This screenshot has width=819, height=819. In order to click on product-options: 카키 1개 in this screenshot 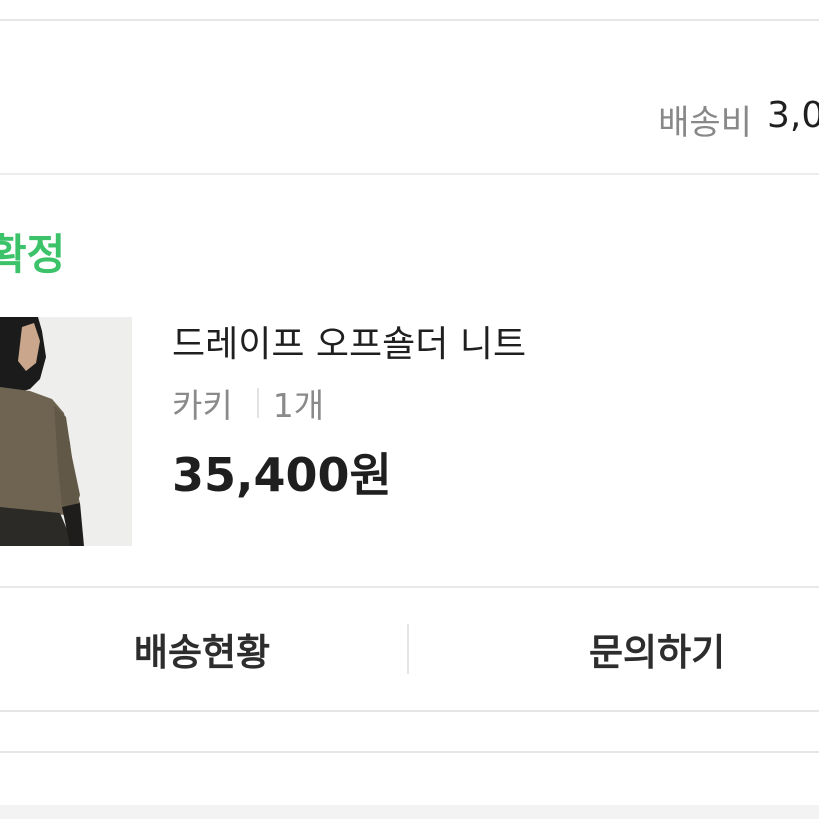, I will do `click(248, 403)`.